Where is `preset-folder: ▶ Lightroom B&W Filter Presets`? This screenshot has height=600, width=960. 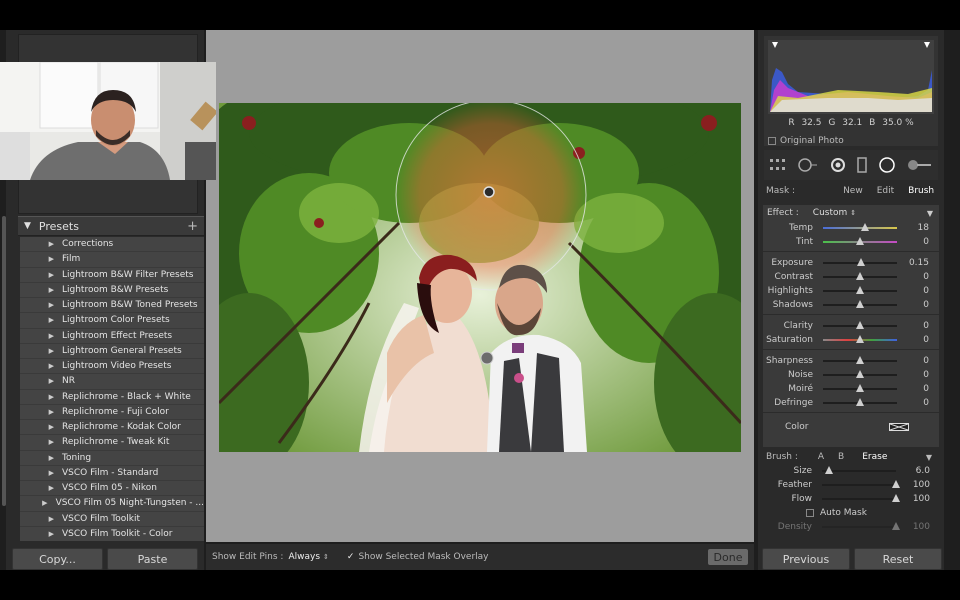 preset-folder: ▶ Lightroom B&W Filter Presets is located at coordinates (112, 275).